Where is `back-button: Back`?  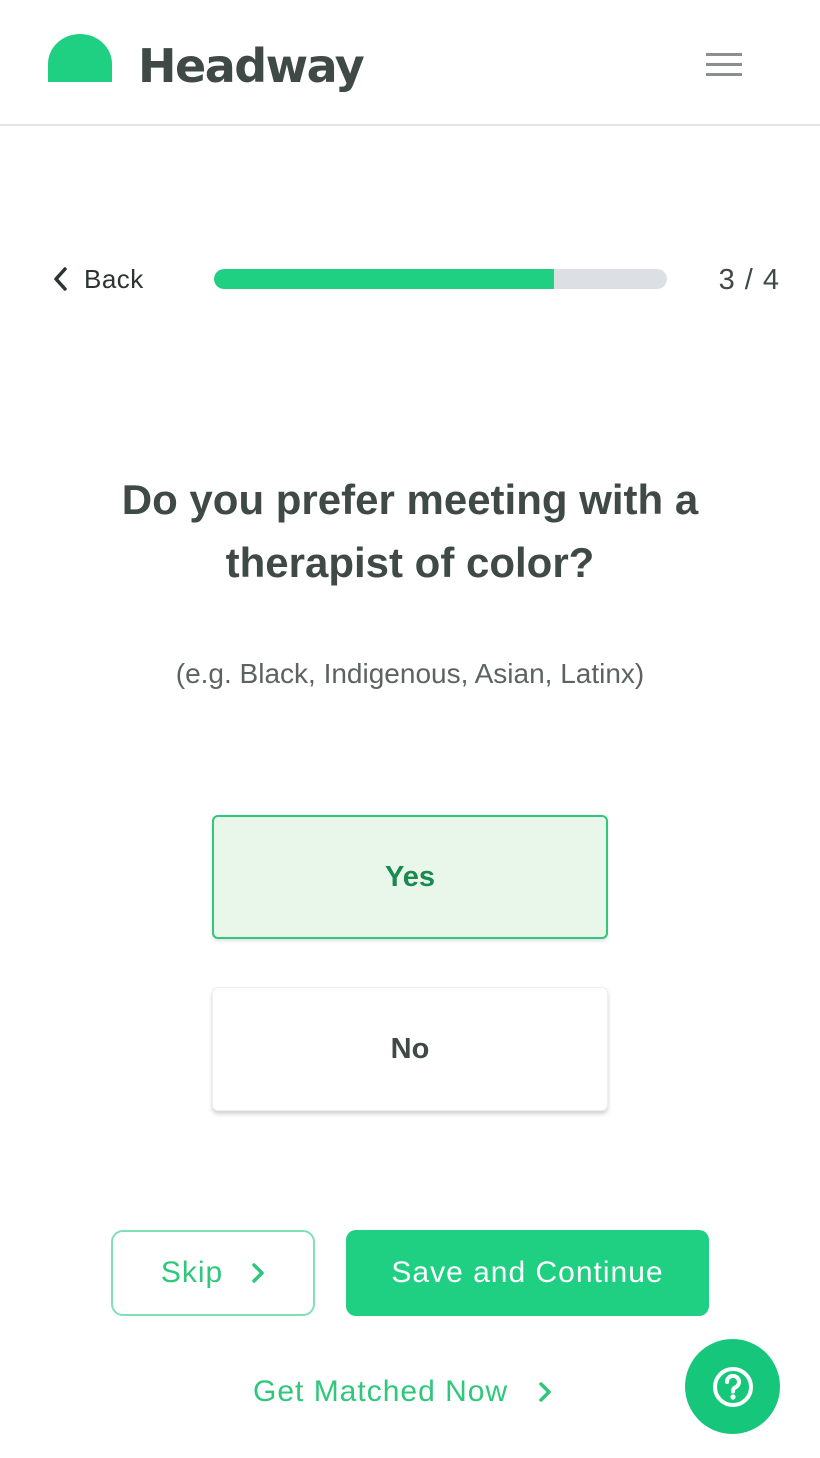 back-button: Back is located at coordinates (98, 279).